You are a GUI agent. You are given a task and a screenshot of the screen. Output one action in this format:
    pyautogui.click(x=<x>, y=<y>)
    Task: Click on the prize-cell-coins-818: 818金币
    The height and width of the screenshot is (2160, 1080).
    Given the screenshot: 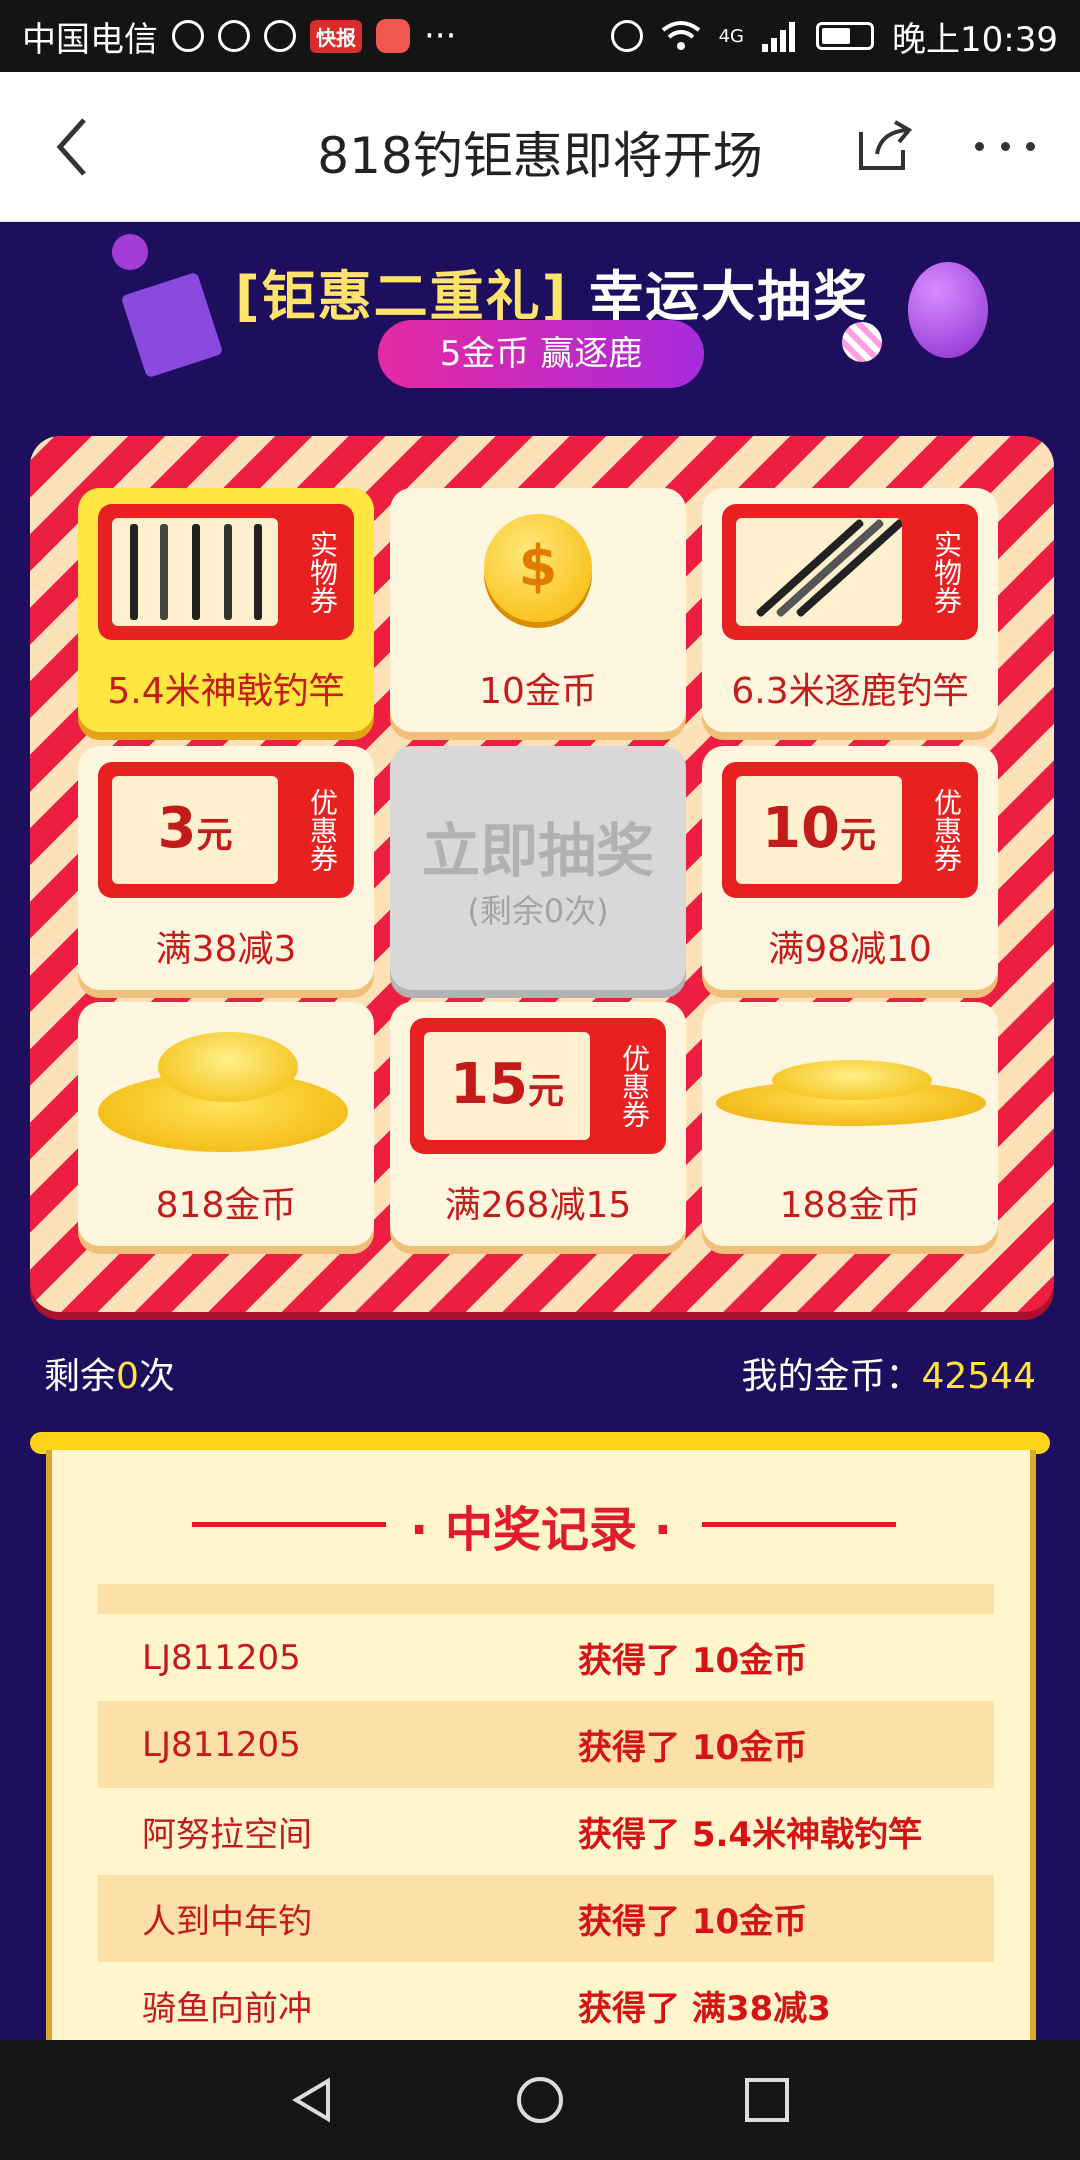 What is the action you would take?
    pyautogui.click(x=226, y=1124)
    